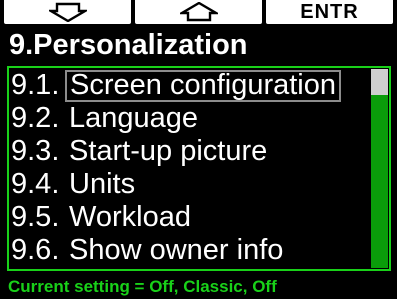 The height and width of the screenshot is (299, 397). I want to click on current-setting-status: Current setting = Off, Classic, Off, so click(142, 286).